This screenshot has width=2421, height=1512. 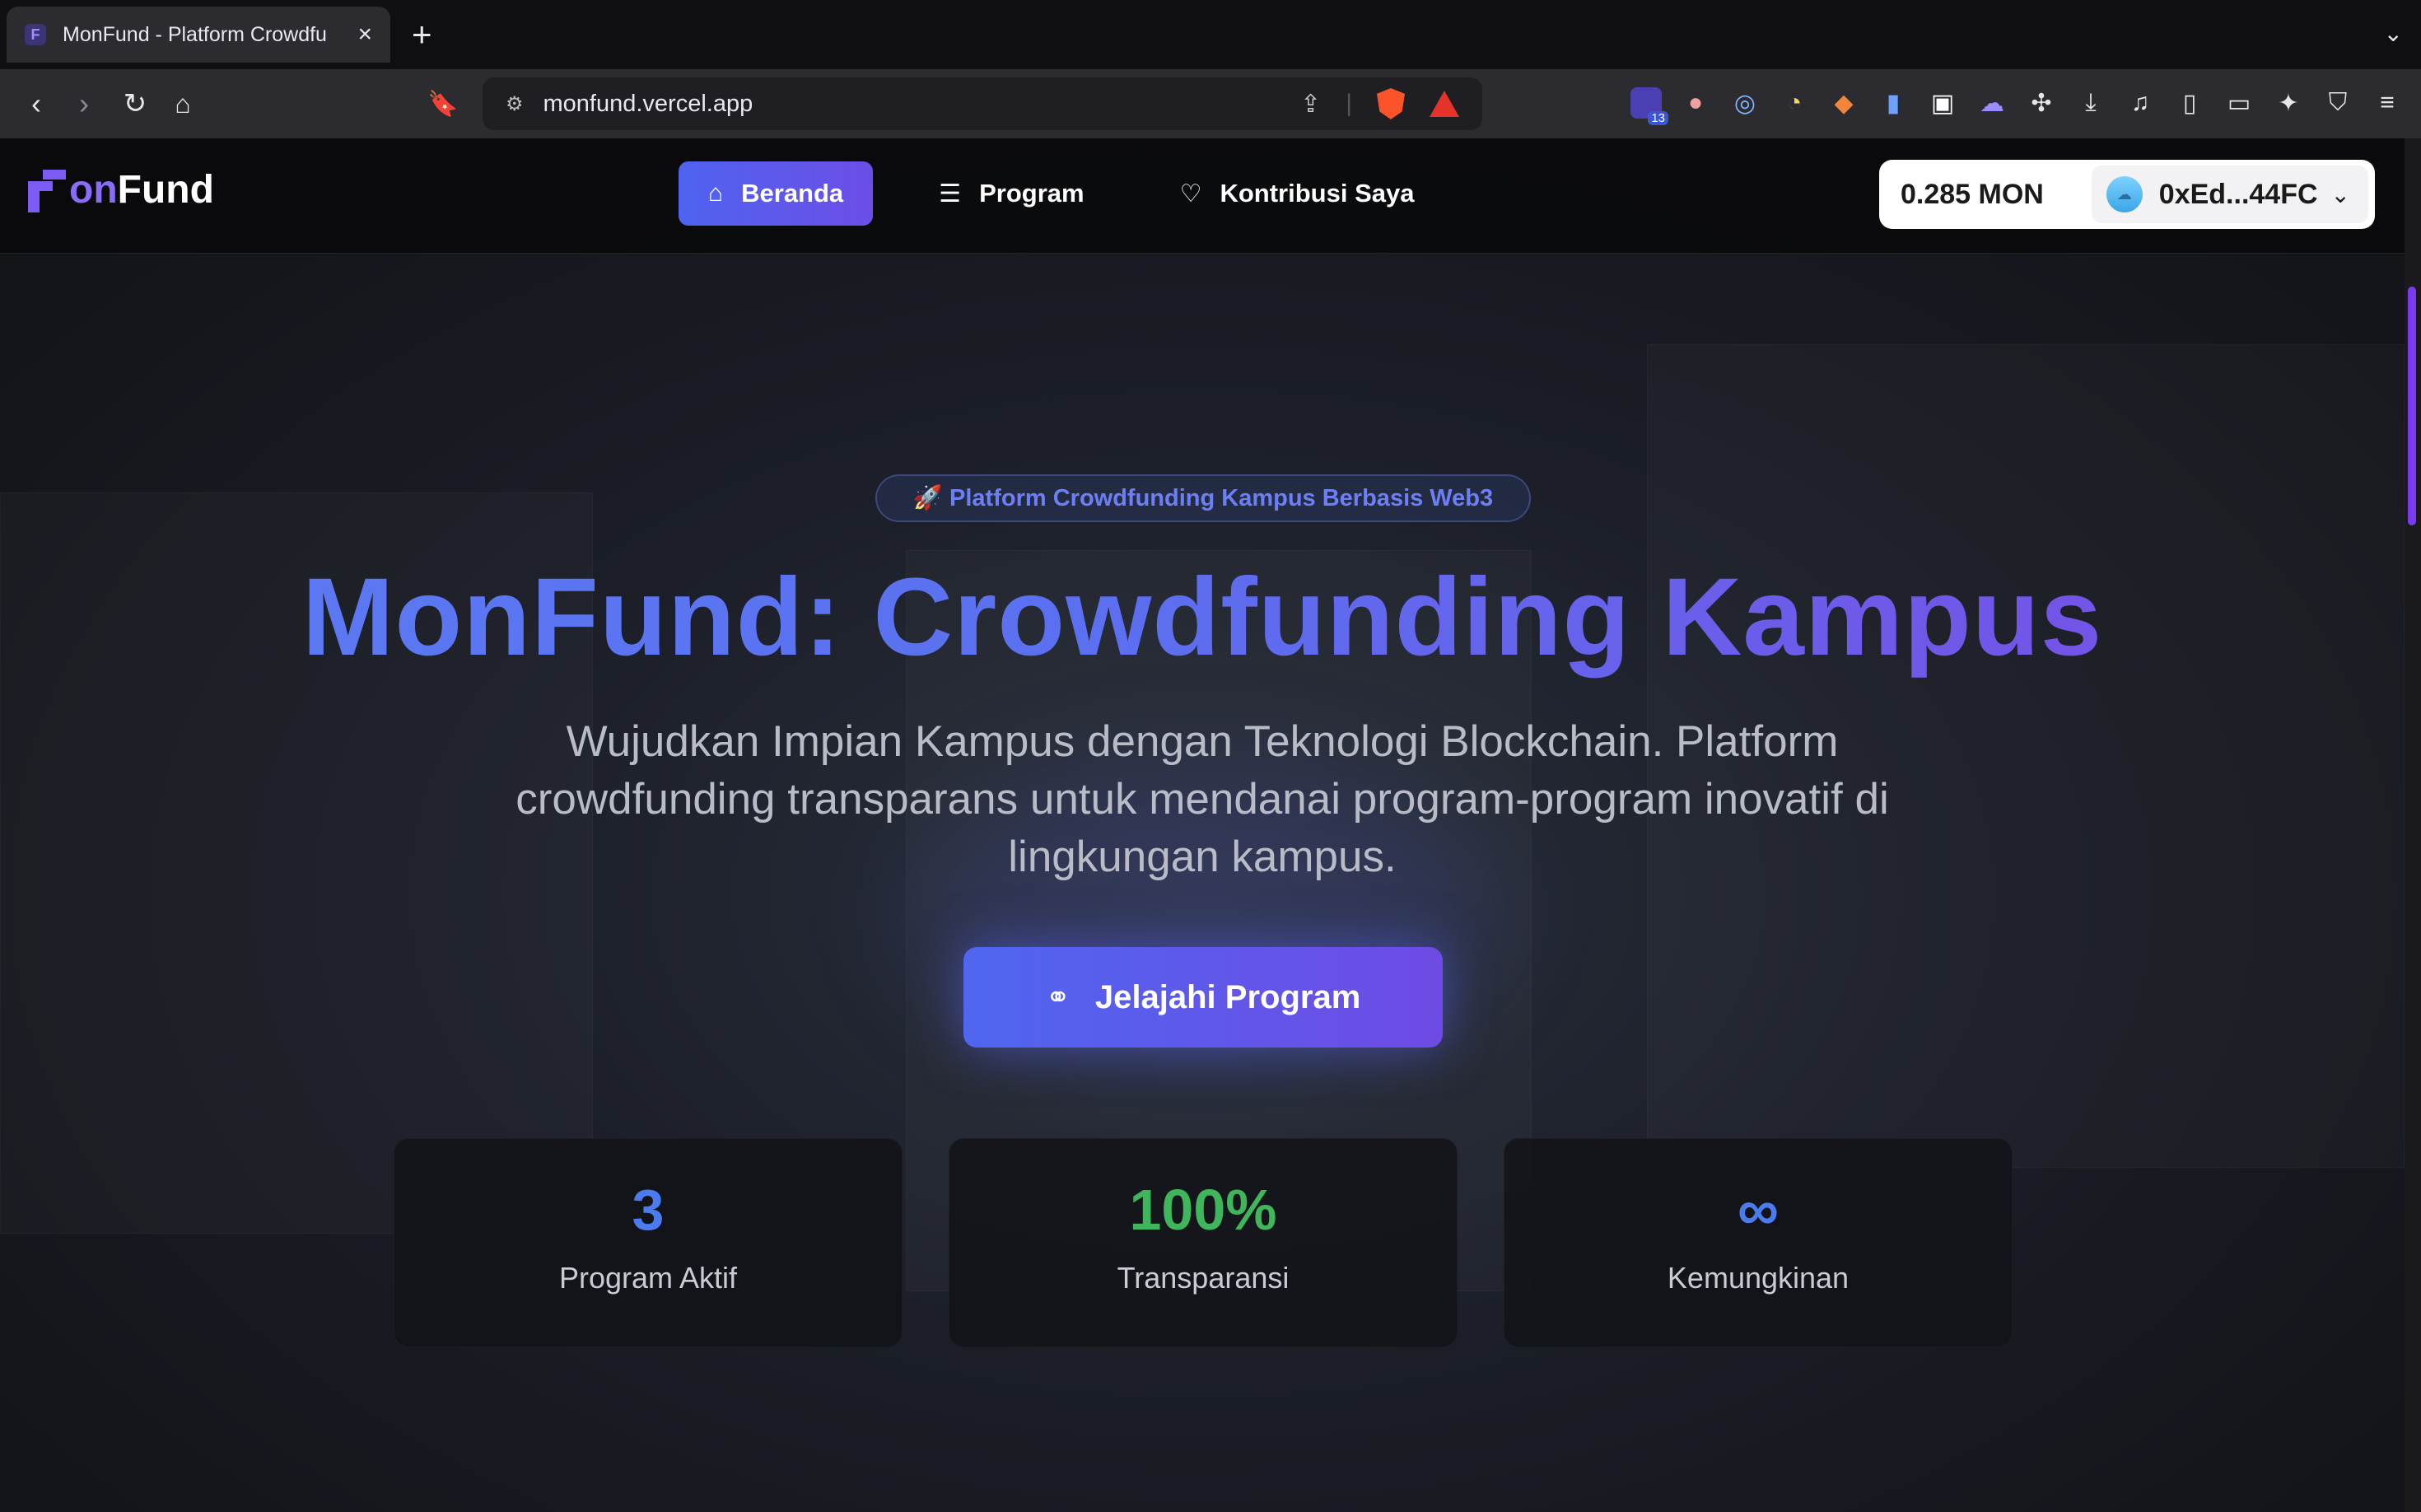 I want to click on chevron-down-icon: ⌄, so click(x=2340, y=194).